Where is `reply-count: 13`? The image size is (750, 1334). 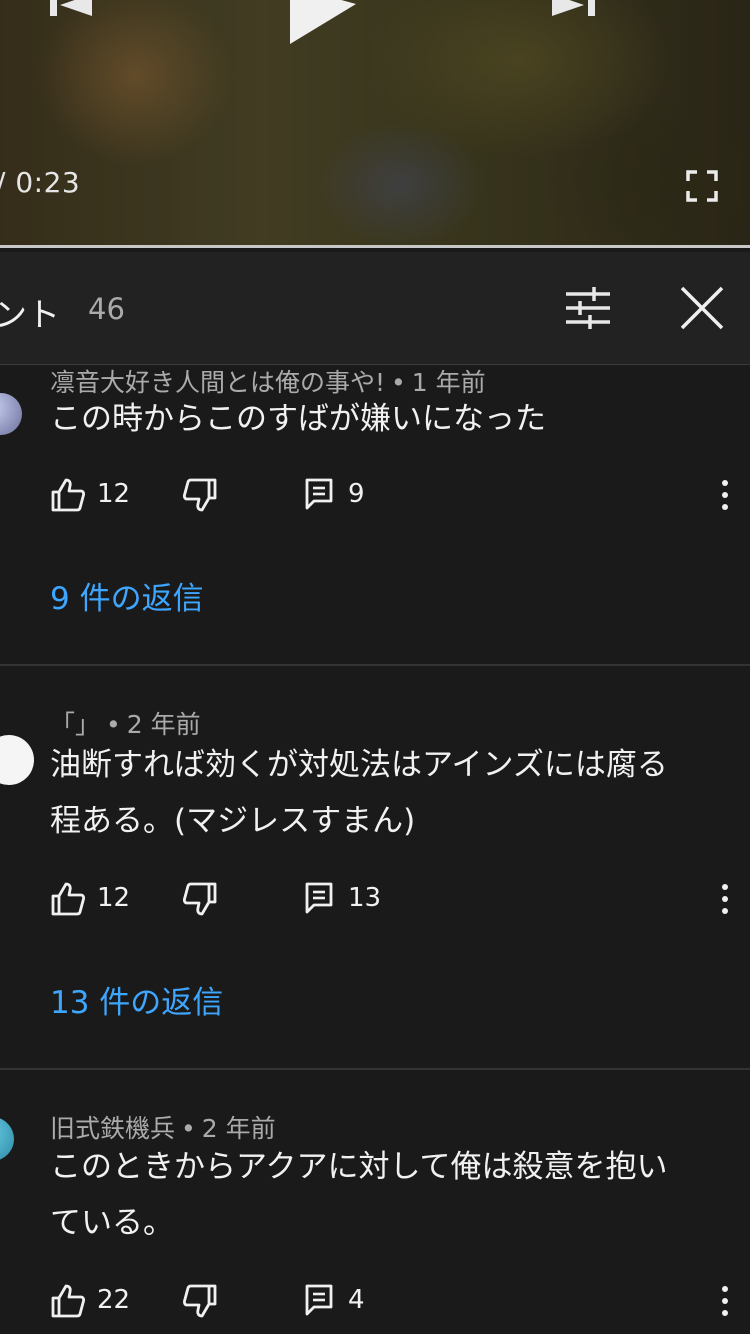 reply-count: 13 is located at coordinates (365, 898).